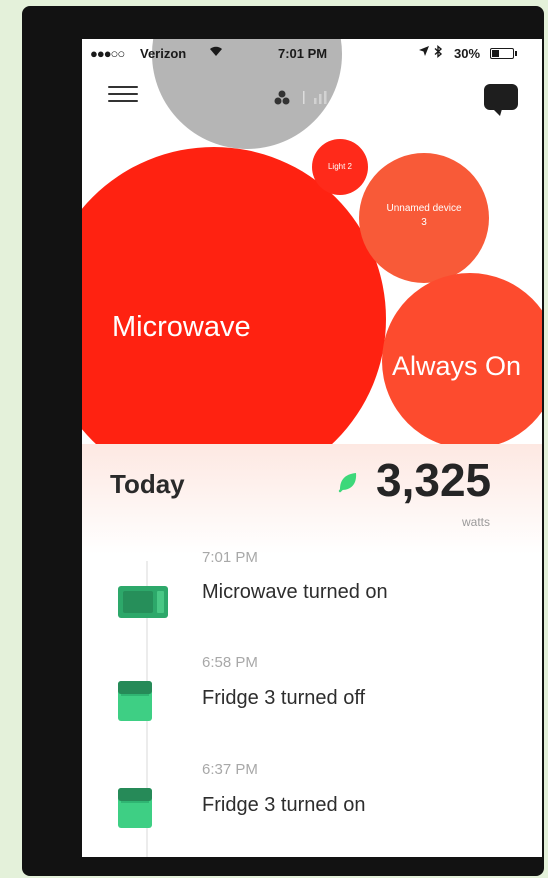 This screenshot has width=548, height=878. What do you see at coordinates (434, 480) in the screenshot?
I see `power-value: 3,325` at bounding box center [434, 480].